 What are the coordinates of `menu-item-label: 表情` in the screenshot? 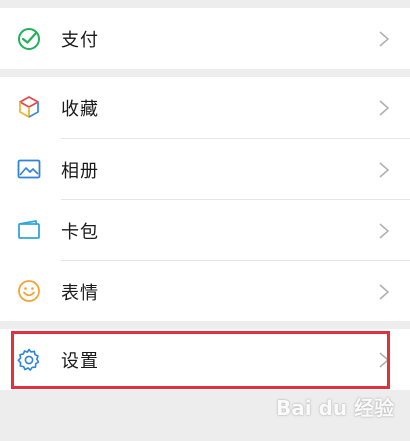 It's located at (80, 293).